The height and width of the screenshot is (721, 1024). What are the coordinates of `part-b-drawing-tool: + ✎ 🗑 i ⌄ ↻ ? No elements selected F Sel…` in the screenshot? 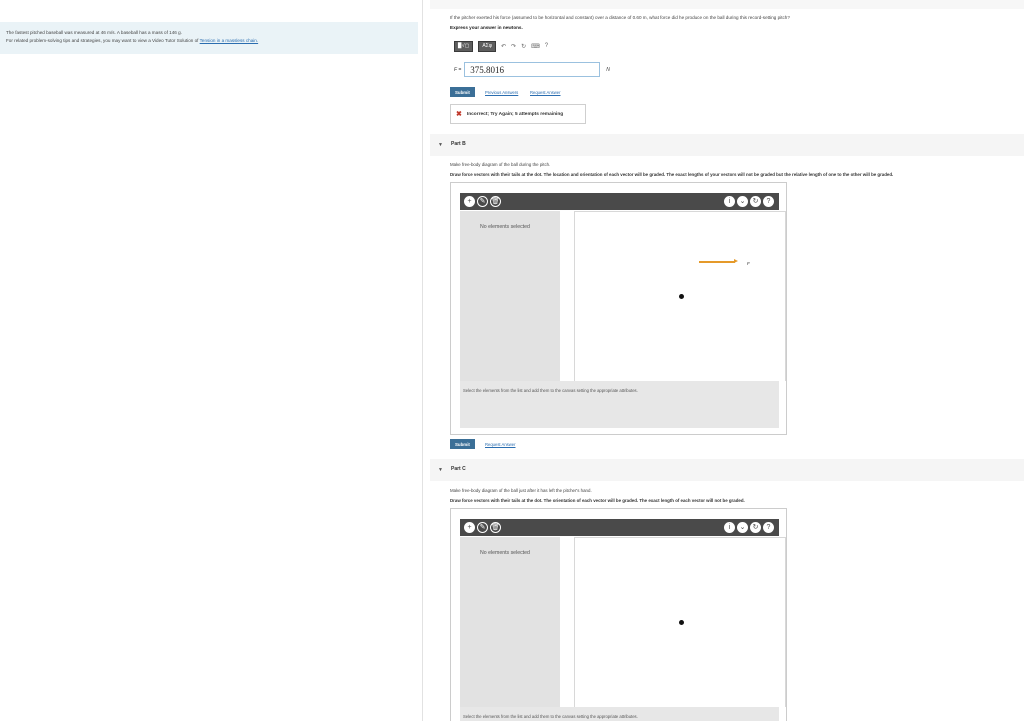 It's located at (618, 308).